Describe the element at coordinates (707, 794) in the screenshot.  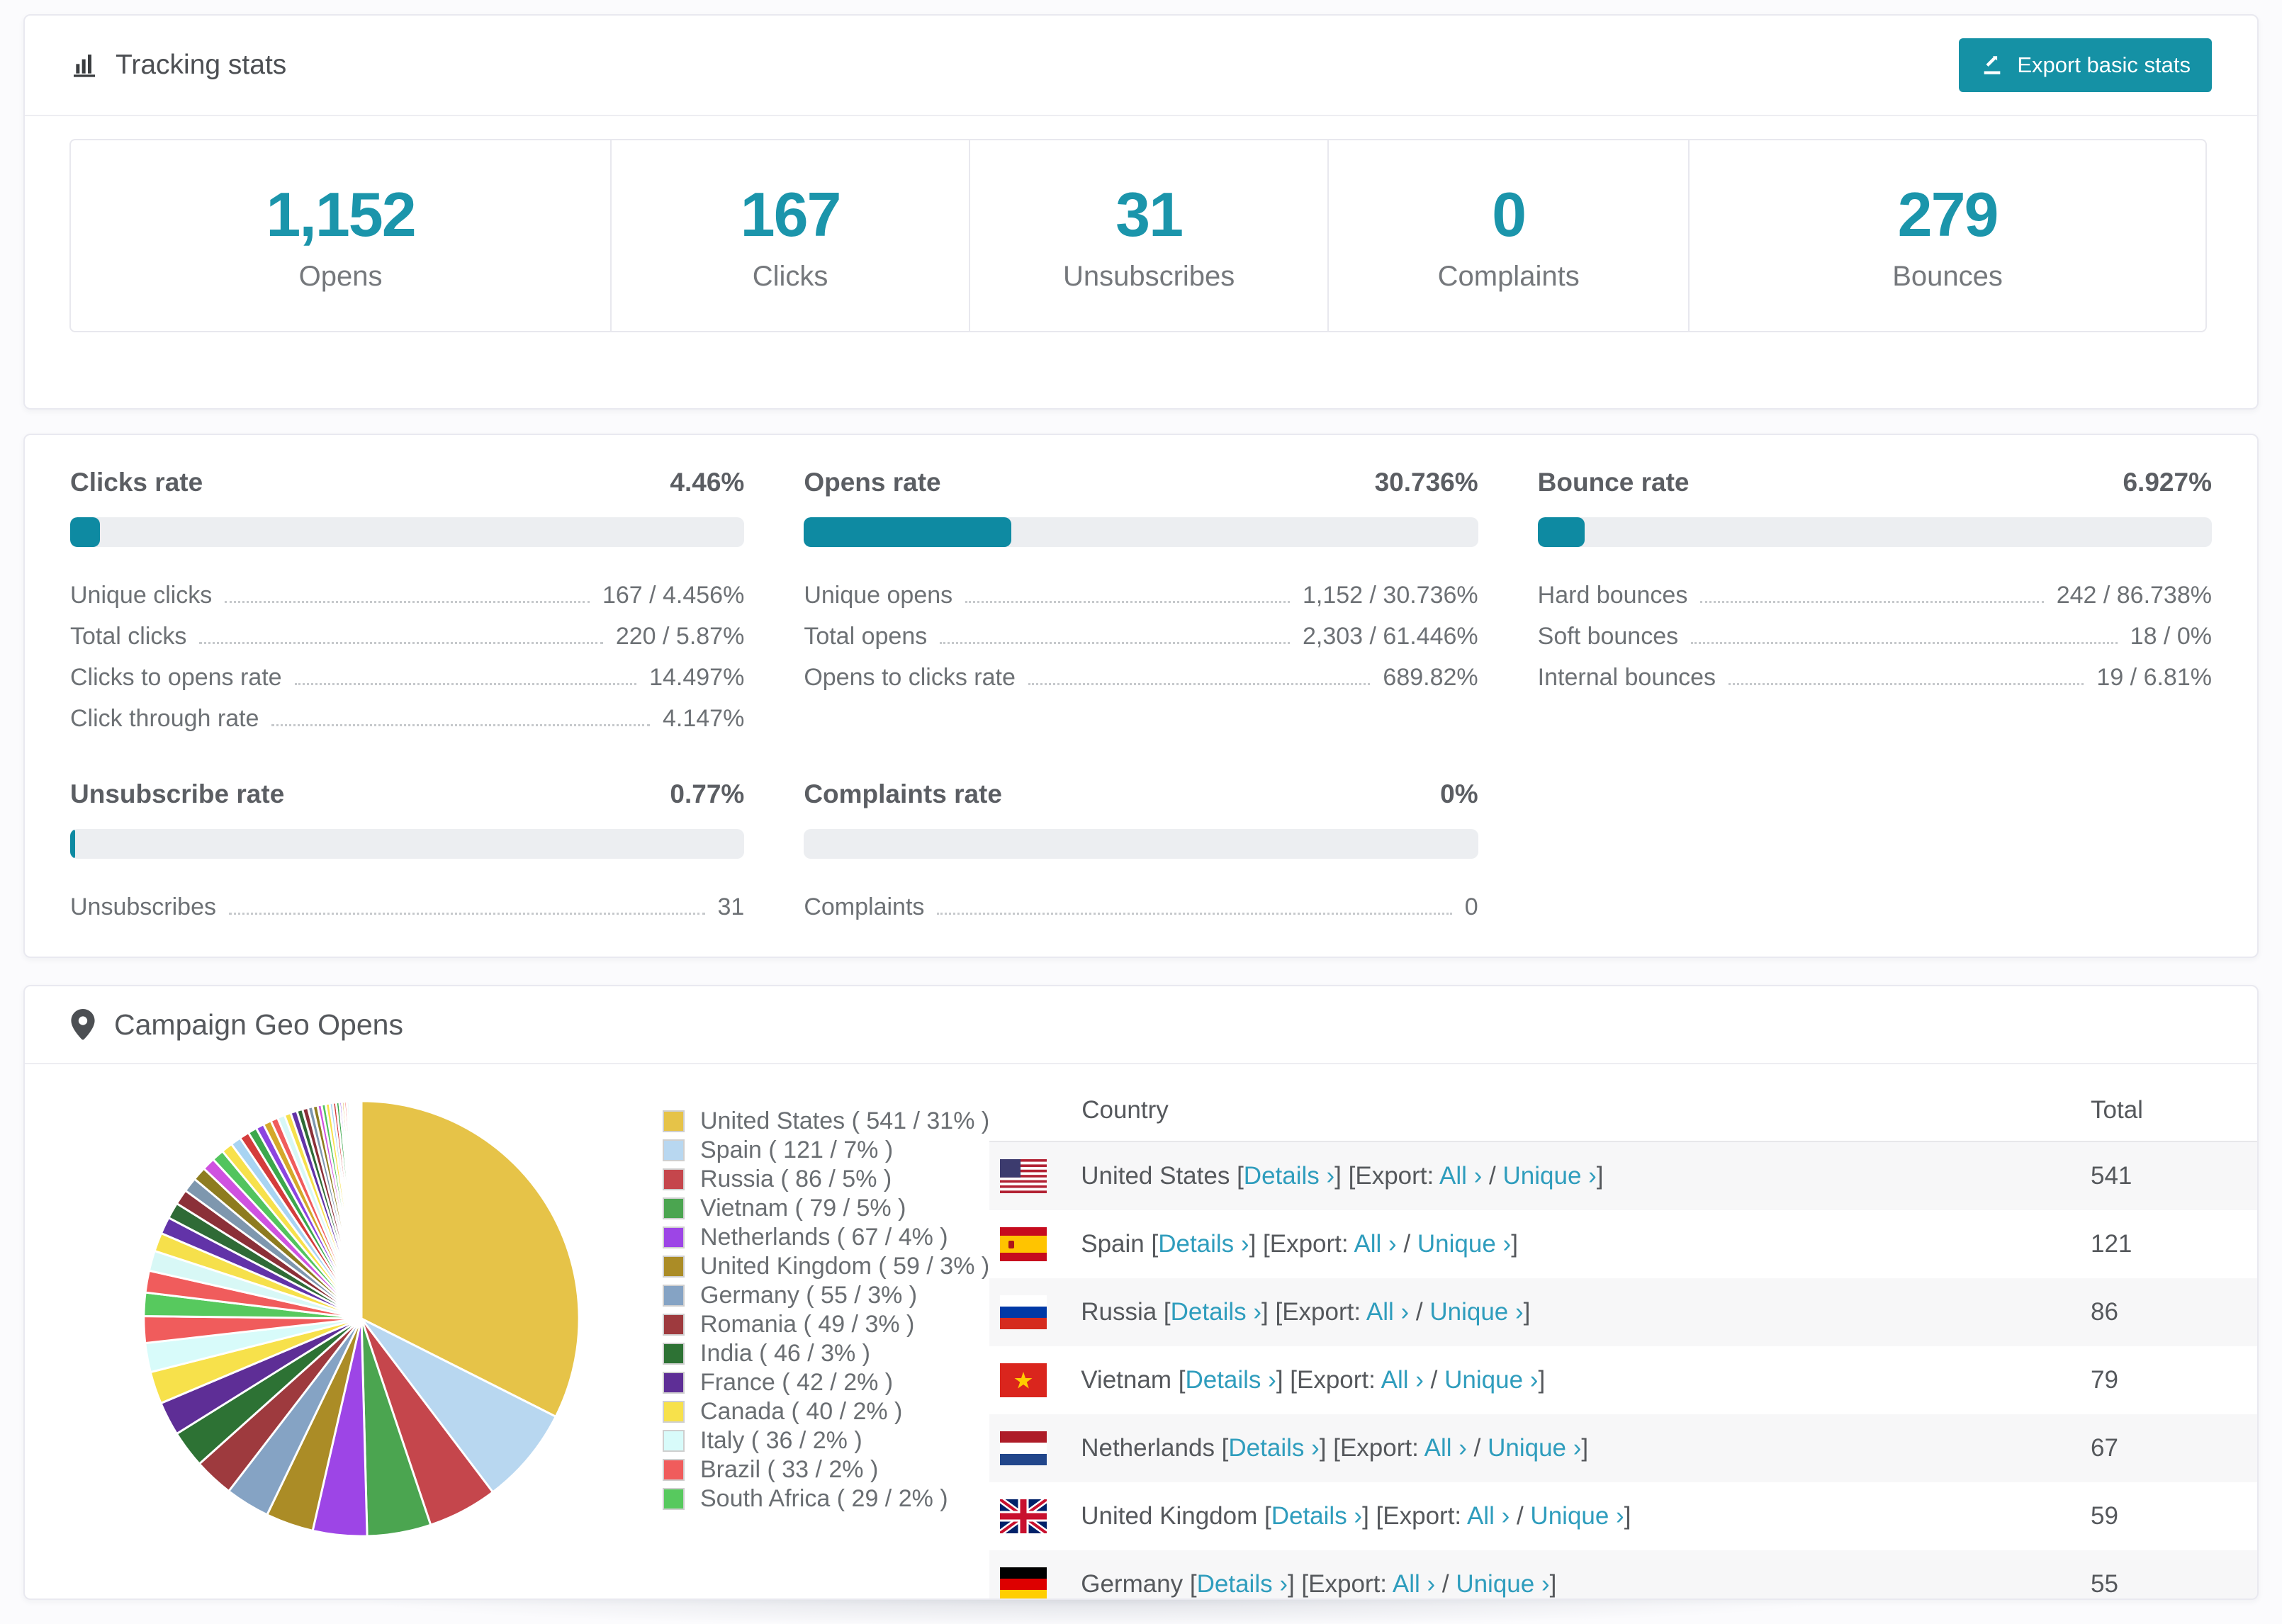
I see `rate-percent: 0.77%` at that location.